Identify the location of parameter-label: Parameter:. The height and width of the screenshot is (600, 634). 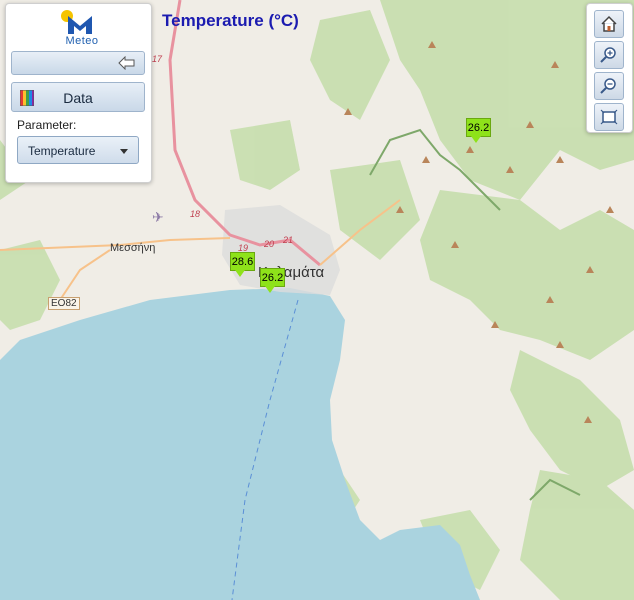
(47, 125).